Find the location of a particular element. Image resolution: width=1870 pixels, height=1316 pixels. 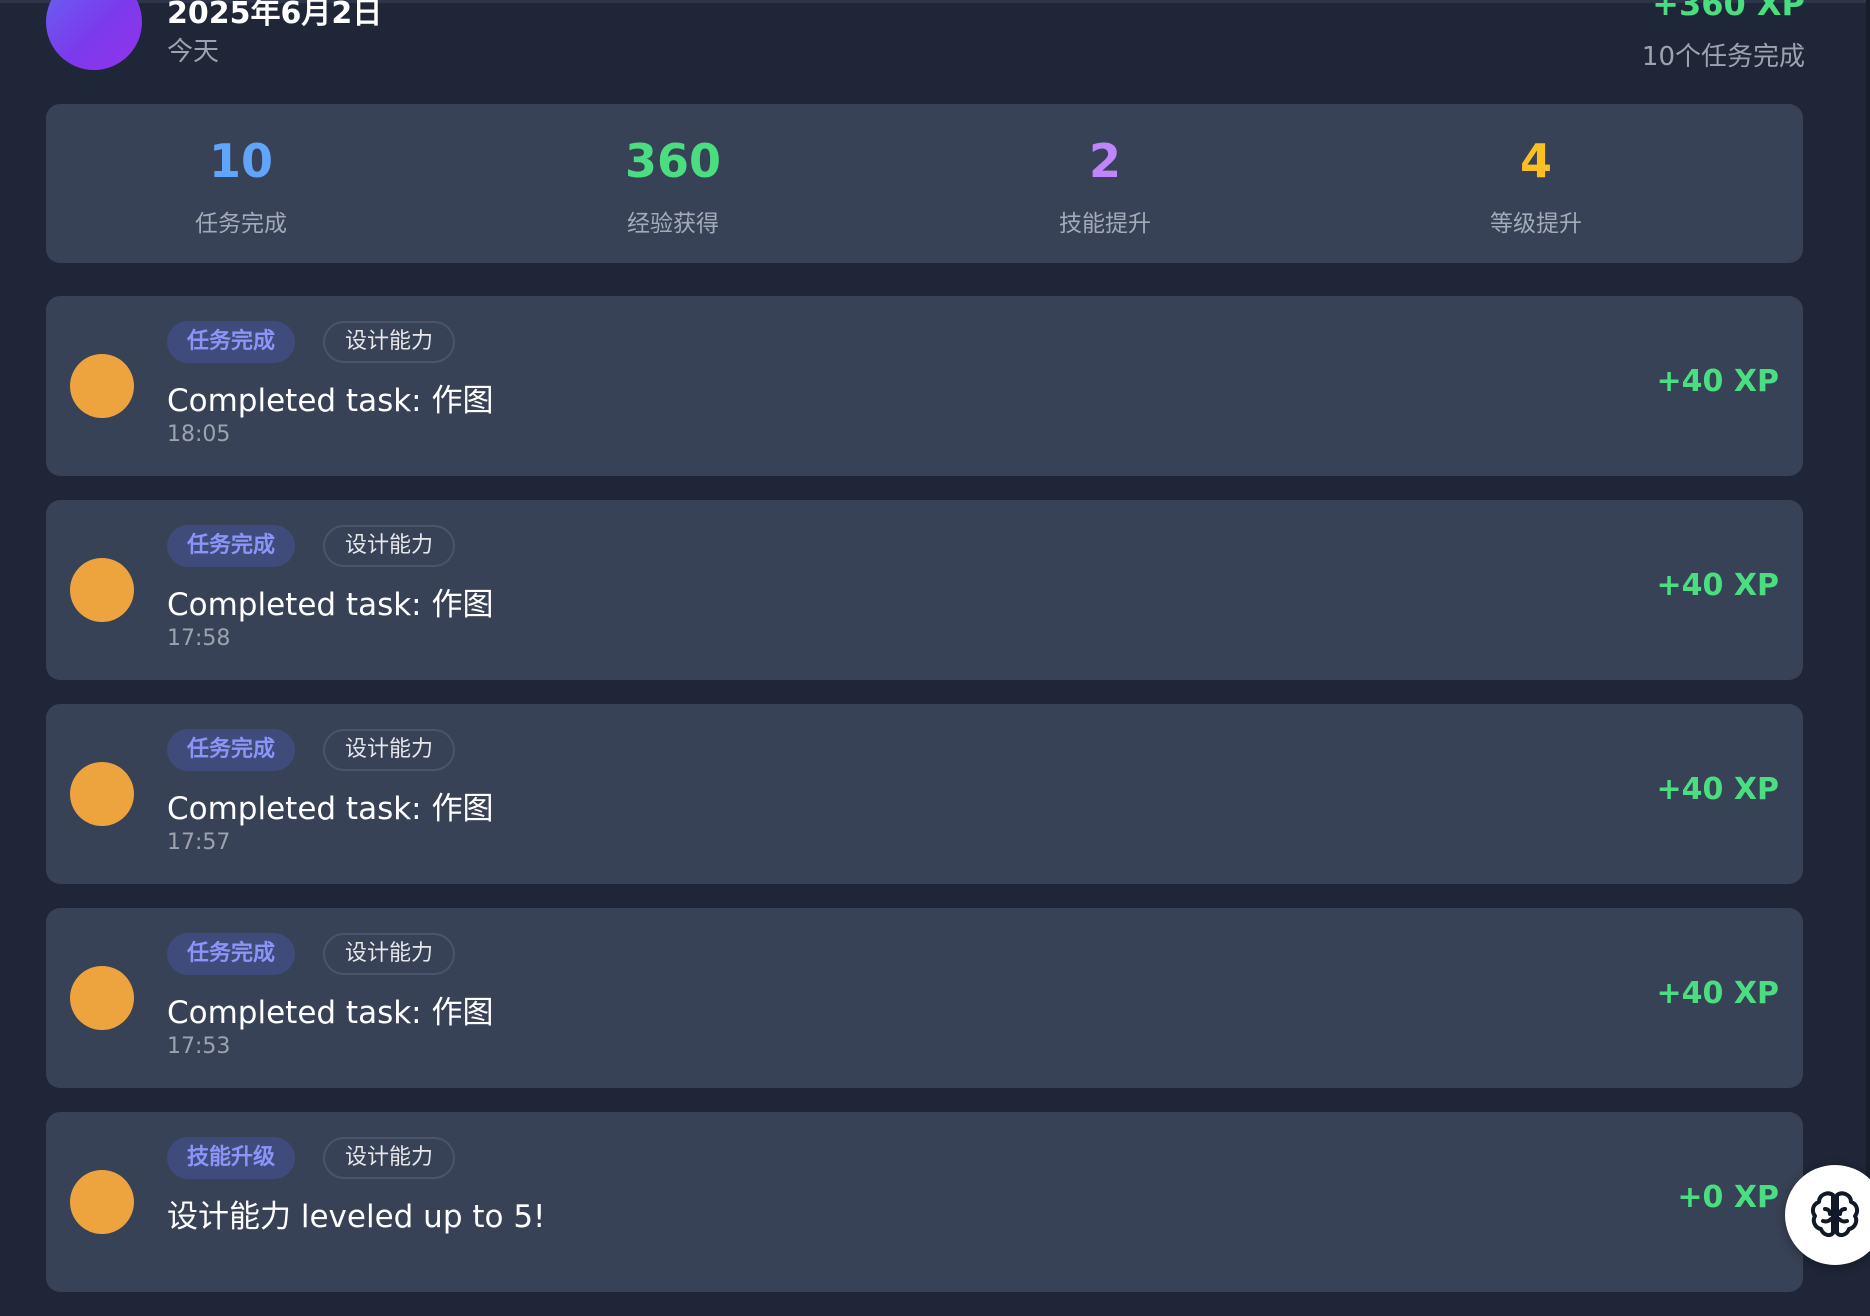

entry-title: 设计能力 leveled up to 5! is located at coordinates (356, 1217).